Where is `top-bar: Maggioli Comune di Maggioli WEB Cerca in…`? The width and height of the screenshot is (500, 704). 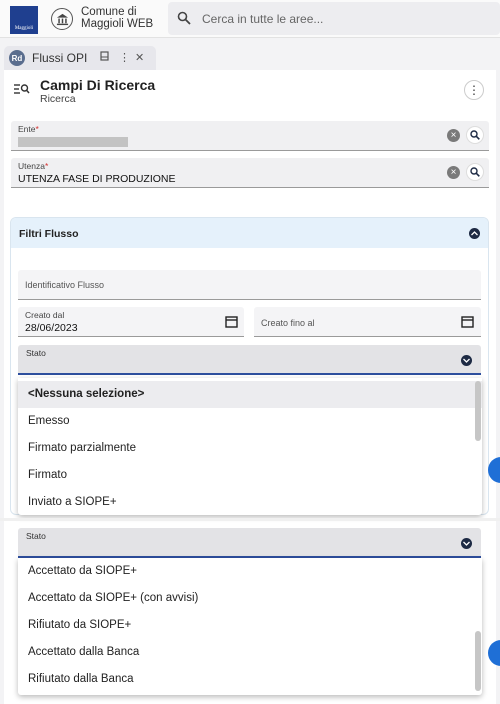
top-bar: Maggioli Comune di Maggioli WEB Cerca in… is located at coordinates (250, 19).